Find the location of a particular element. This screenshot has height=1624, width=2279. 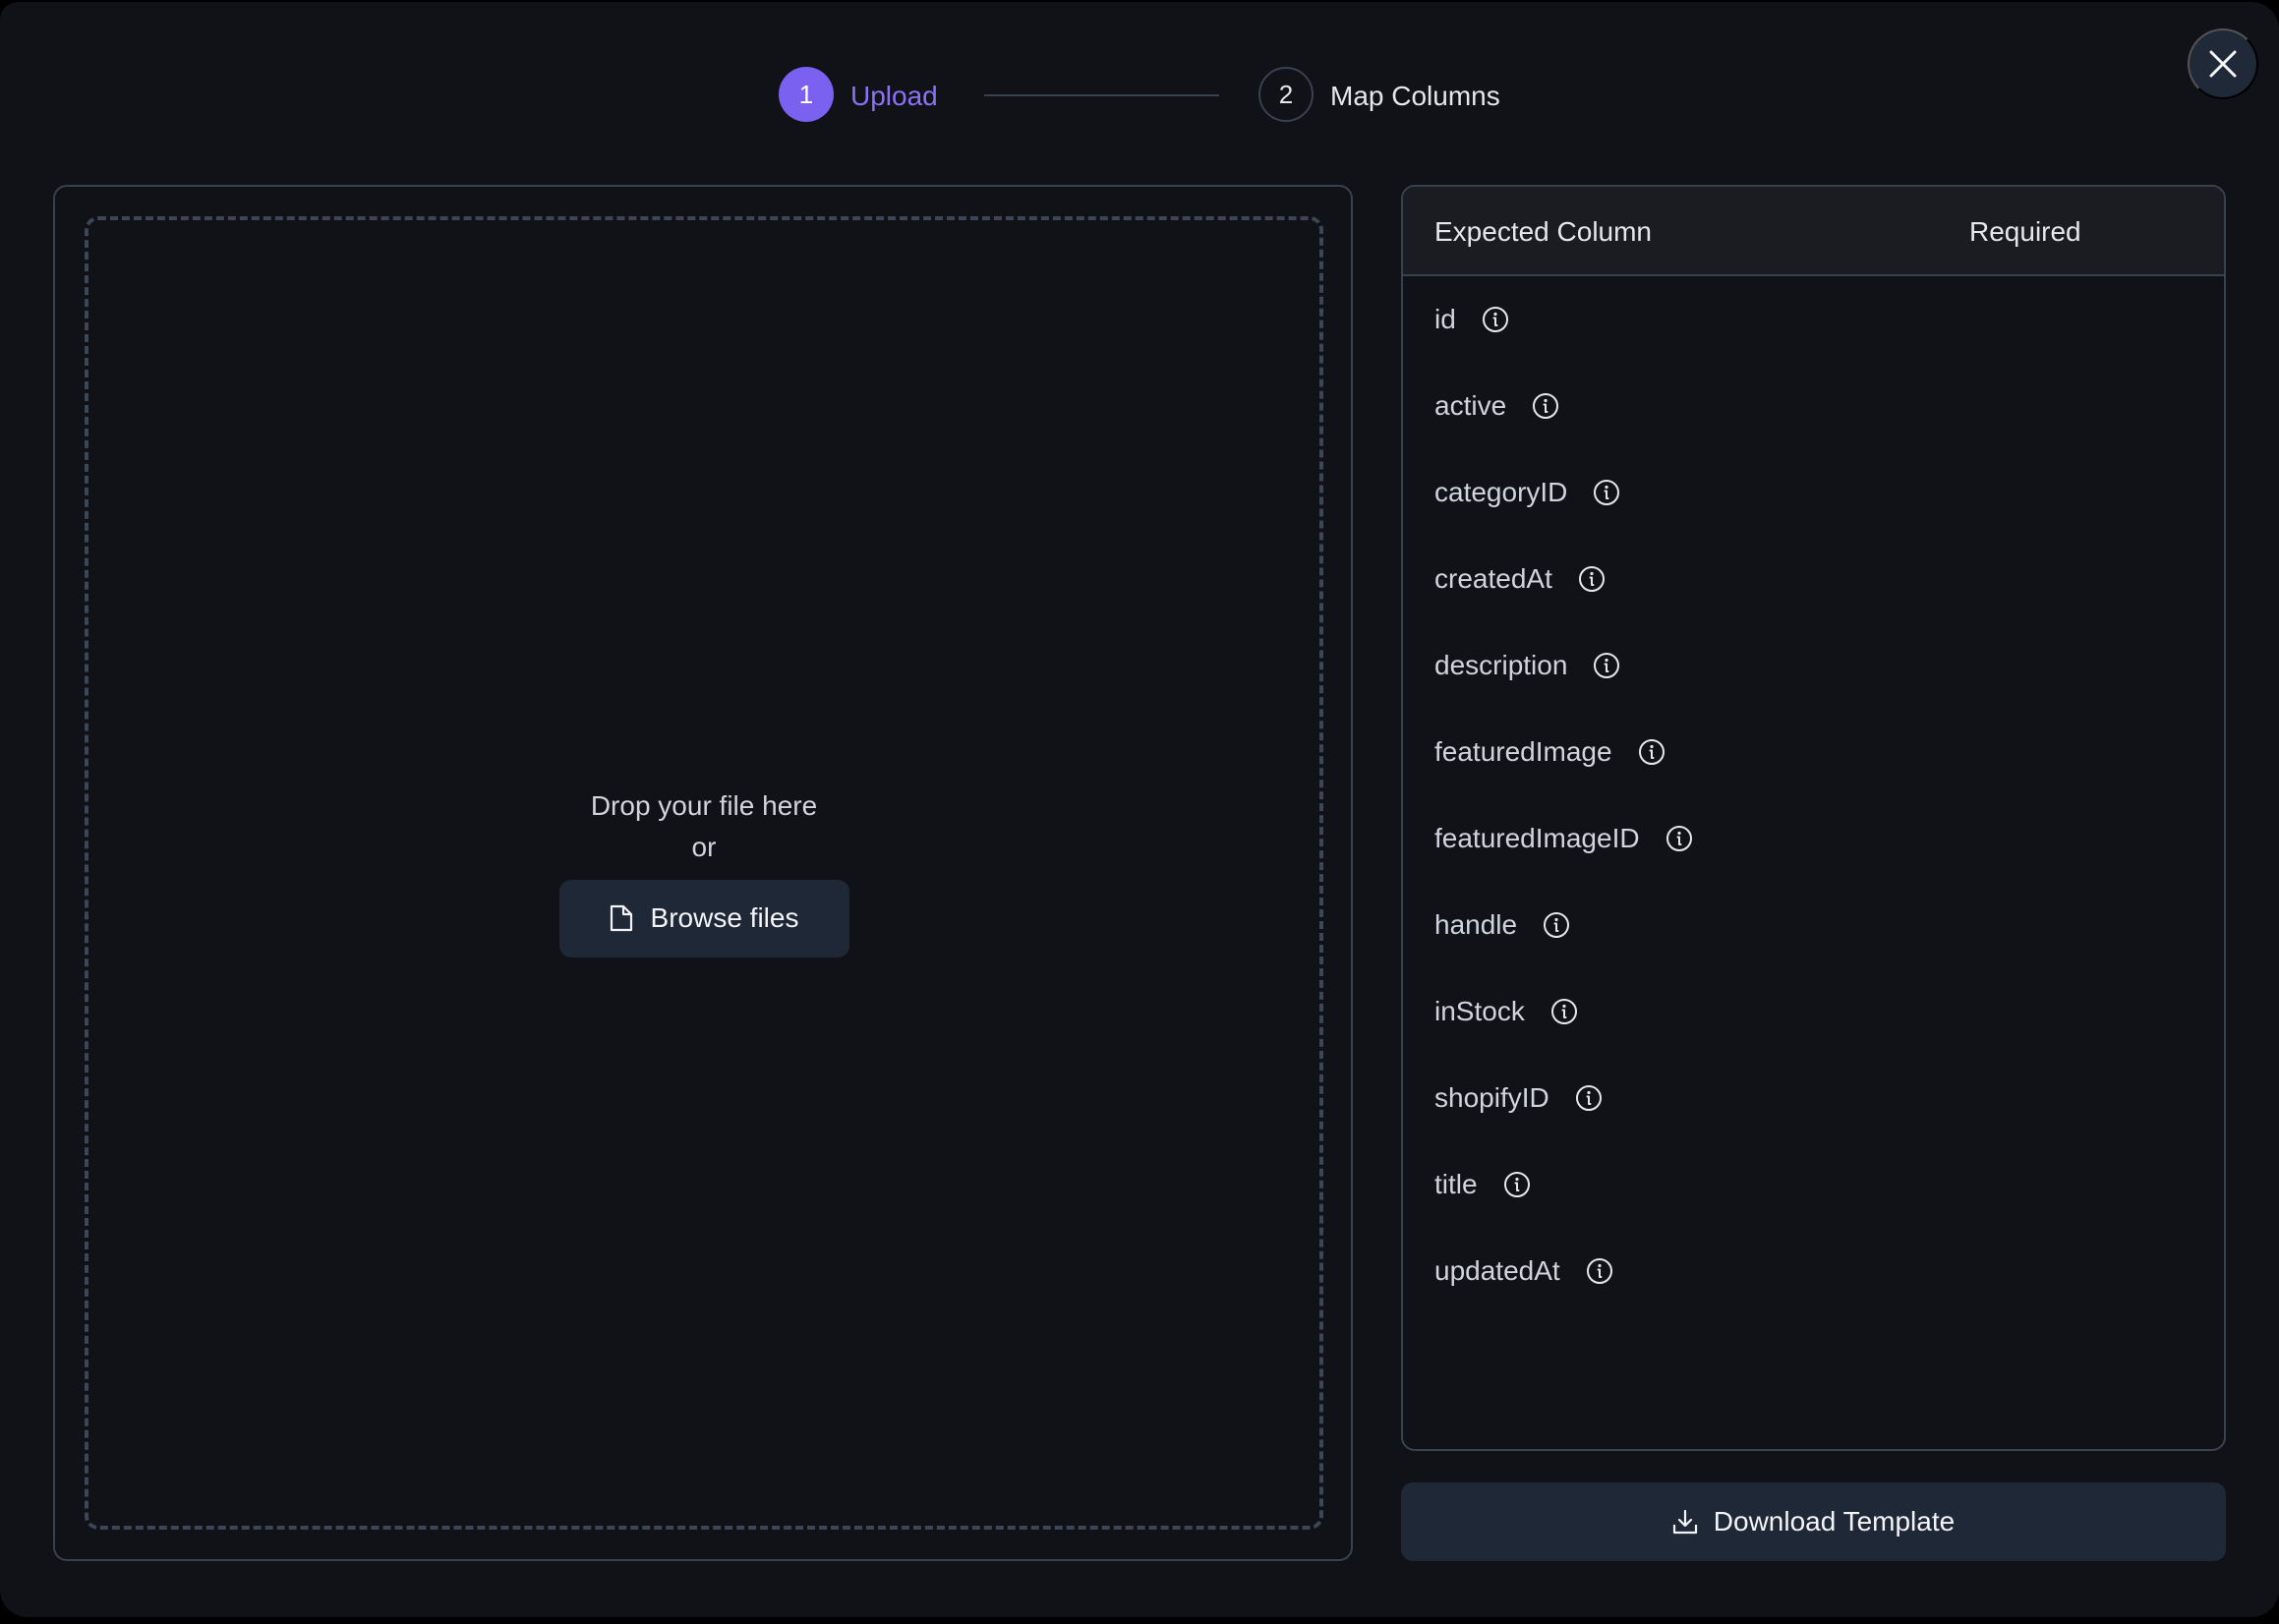

download-template-button: Download Template is located at coordinates (1813, 1521).